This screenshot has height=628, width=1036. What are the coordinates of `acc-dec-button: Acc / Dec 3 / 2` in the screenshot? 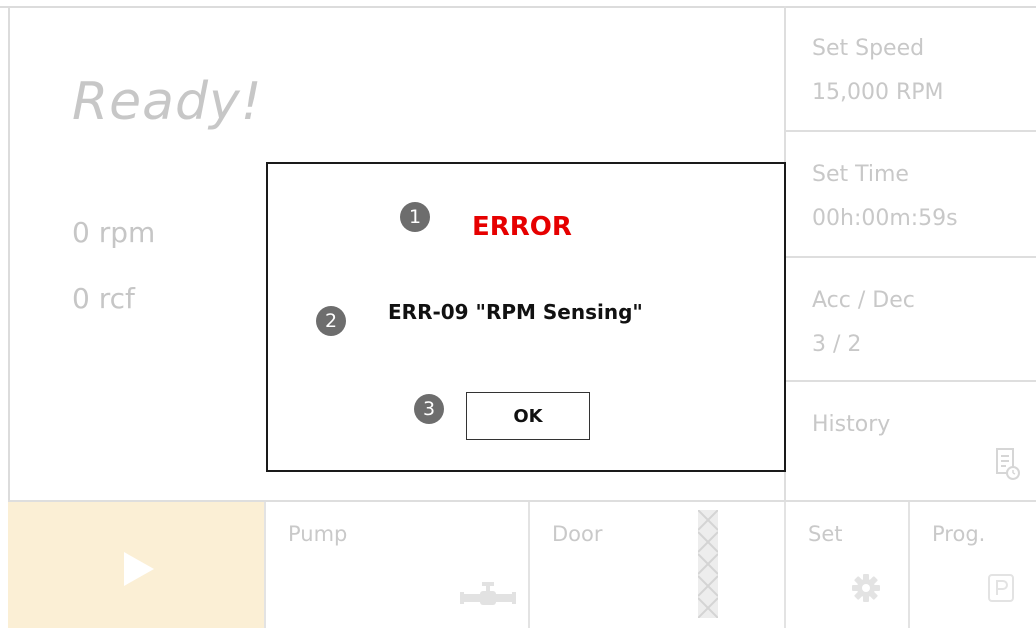 It's located at (911, 320).